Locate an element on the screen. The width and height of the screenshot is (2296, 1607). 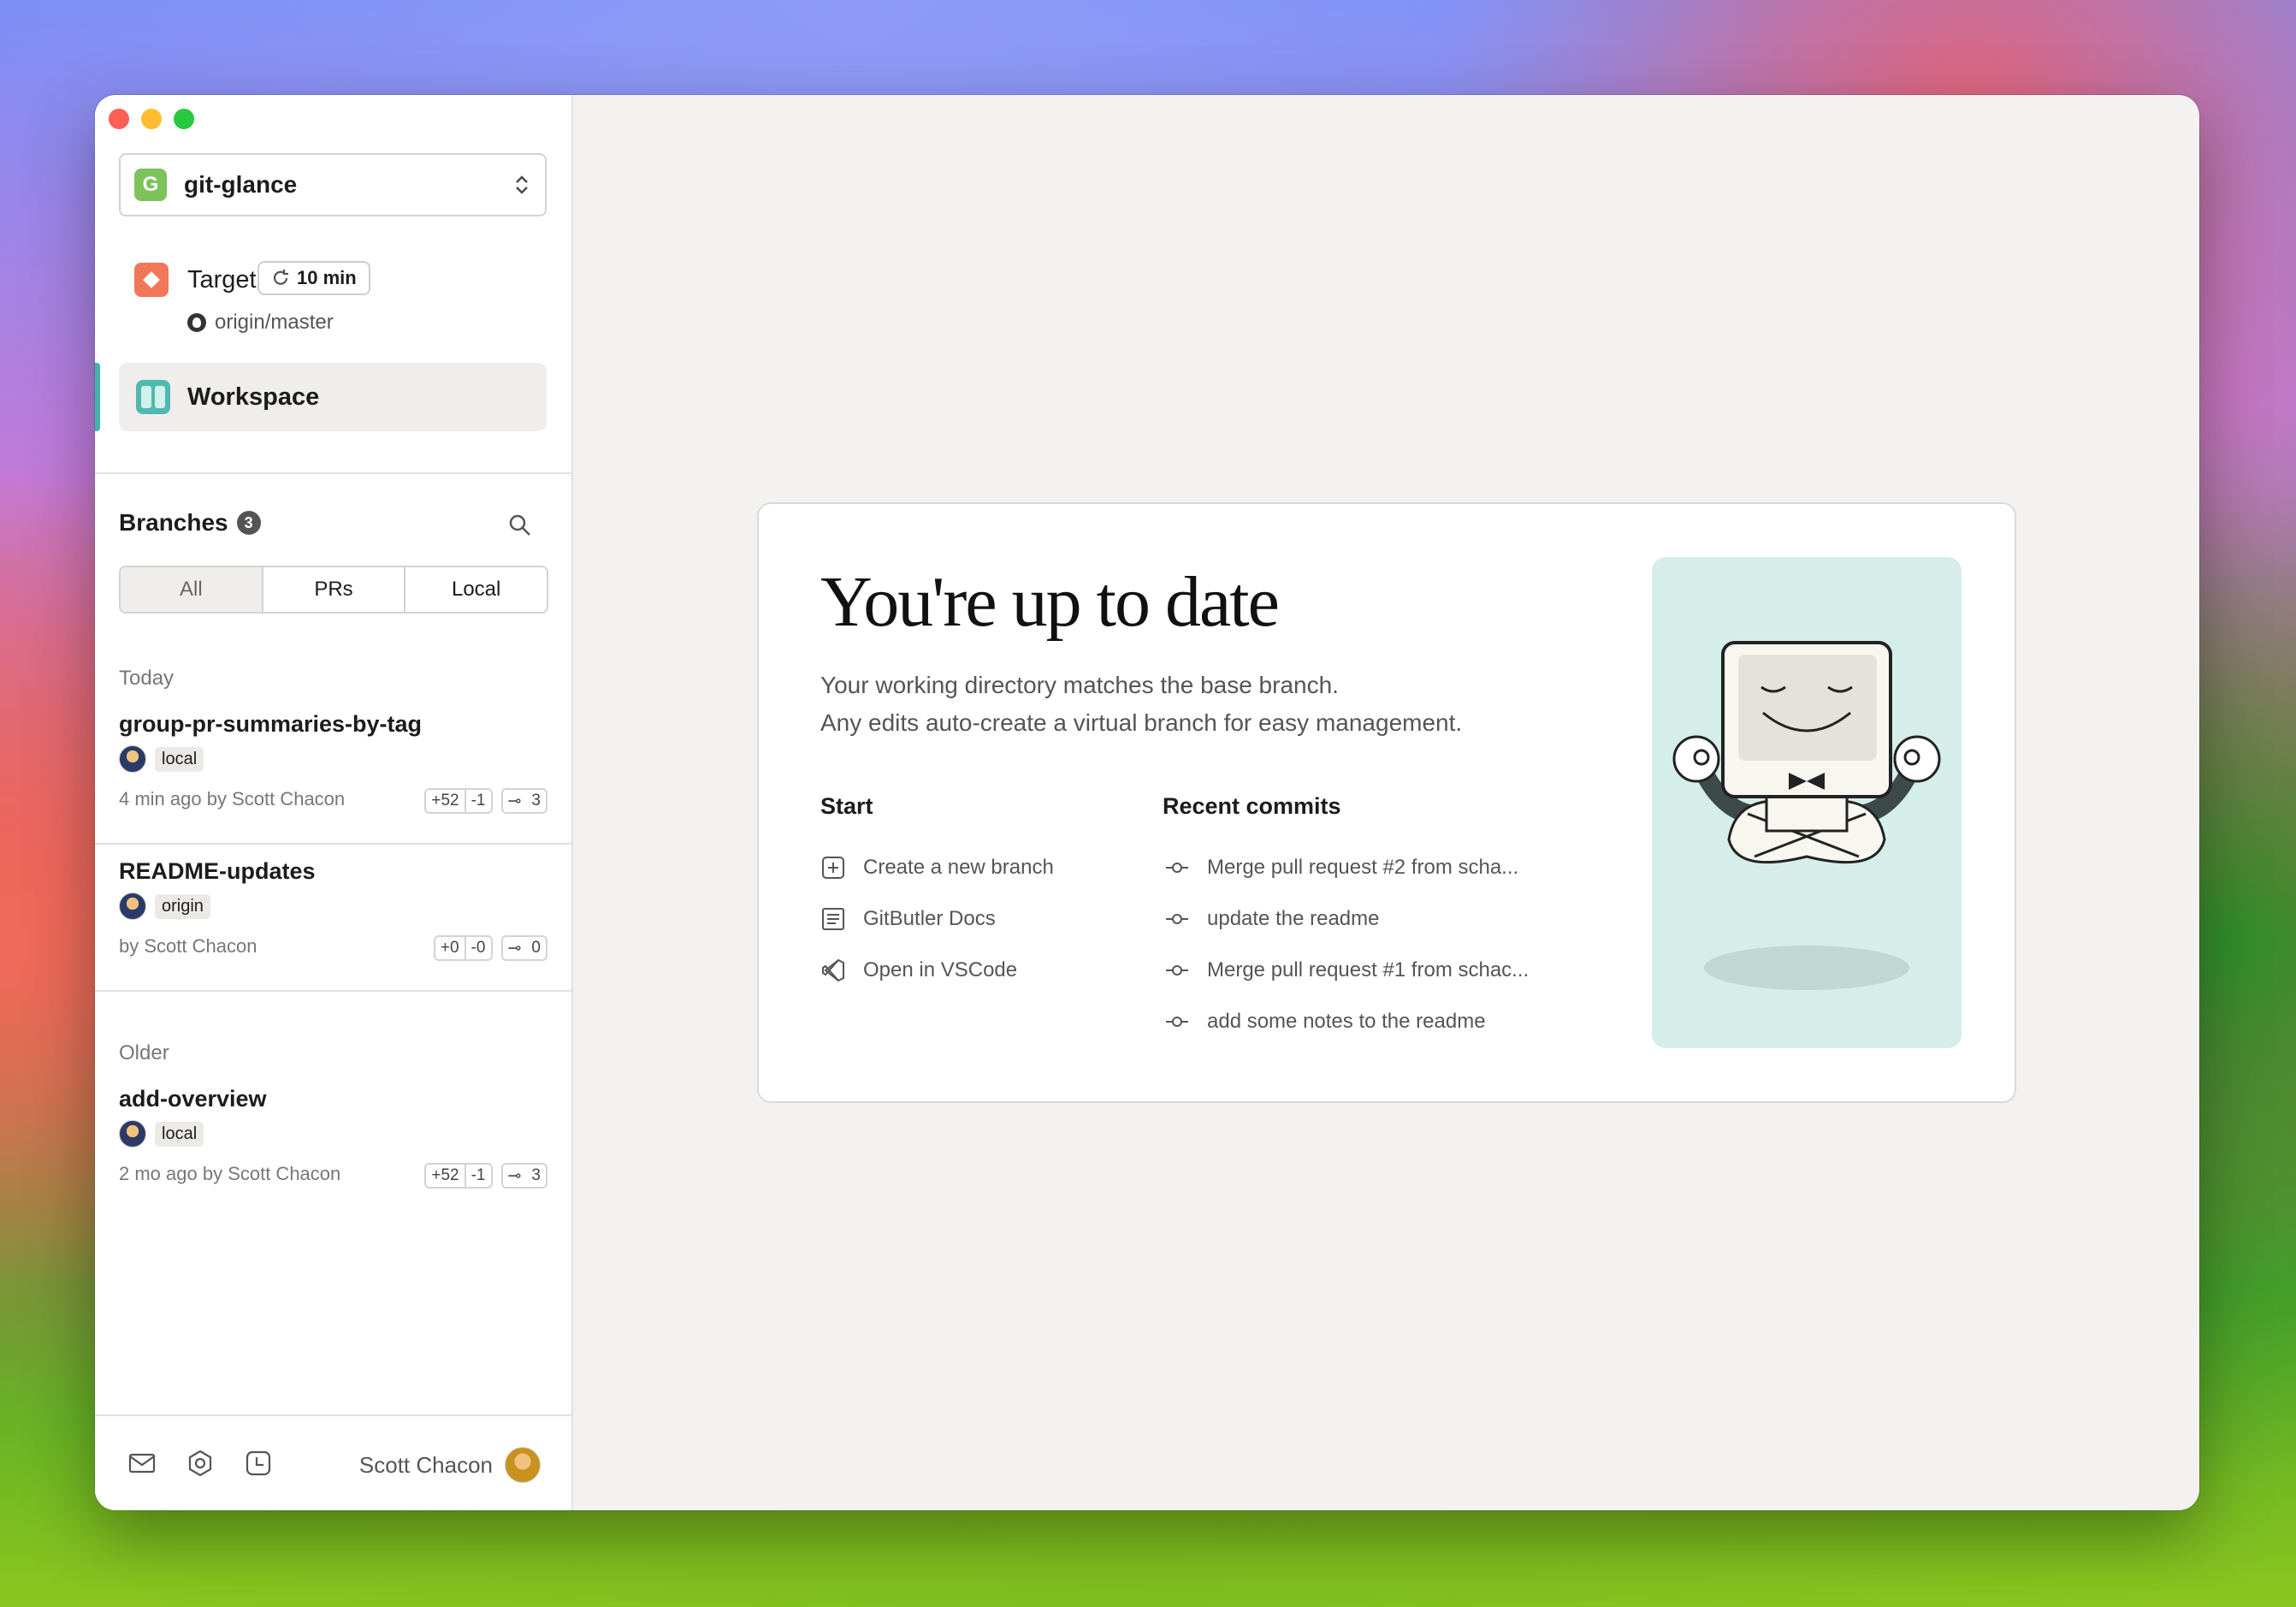
workspace-active-indicator is located at coordinates (98, 397).